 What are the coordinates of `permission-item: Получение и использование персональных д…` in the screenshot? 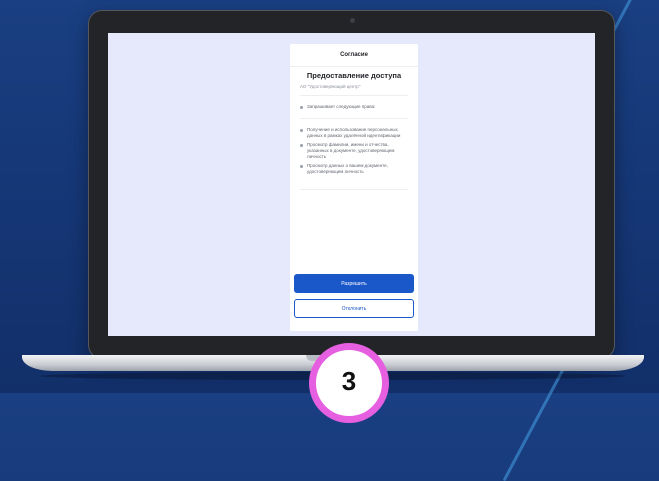 It's located at (354, 133).